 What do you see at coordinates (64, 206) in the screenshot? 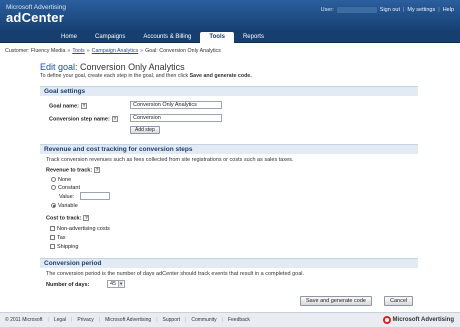
I see `revenue-option-variable: Variable` at bounding box center [64, 206].